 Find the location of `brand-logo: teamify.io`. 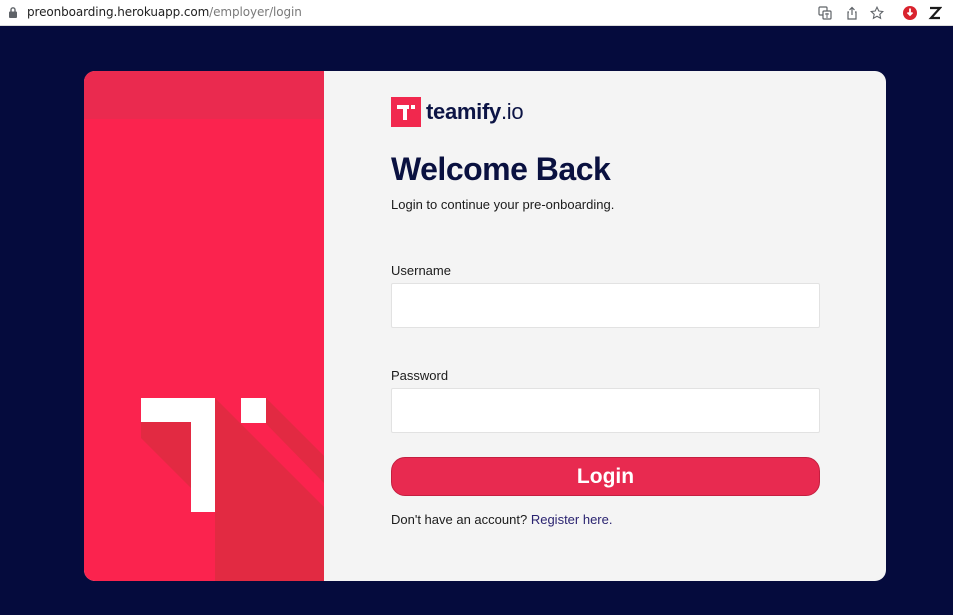

brand-logo: teamify.io is located at coordinates (457, 112).